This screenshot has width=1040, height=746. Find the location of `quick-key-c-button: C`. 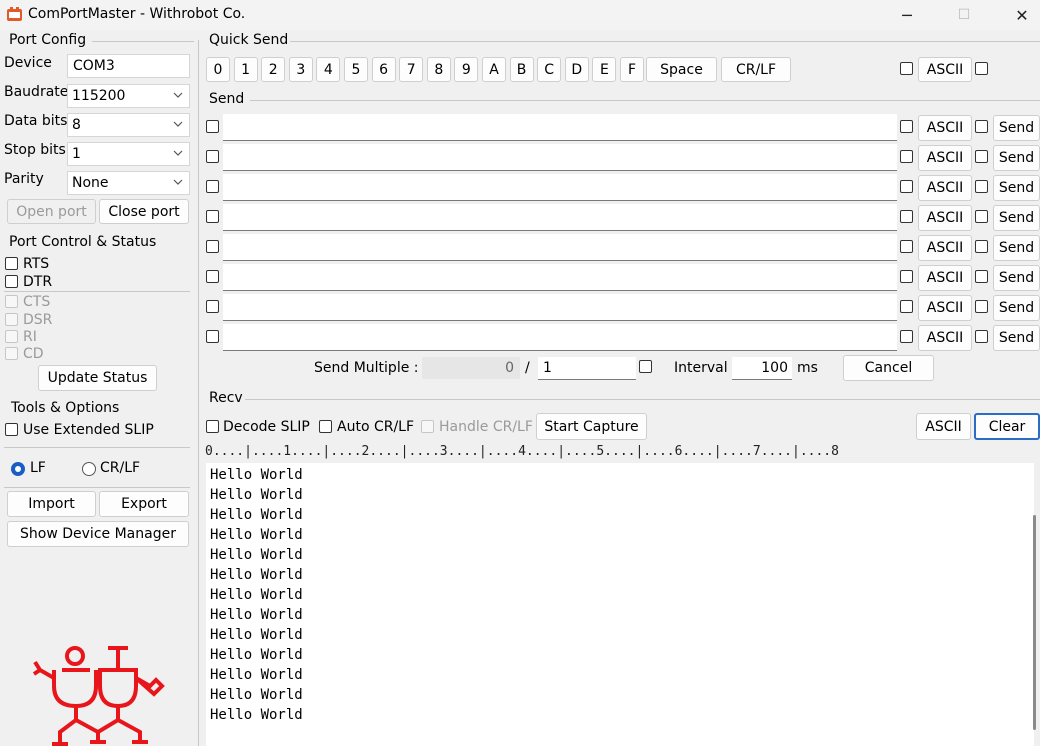

quick-key-c-button: C is located at coordinates (549, 69).